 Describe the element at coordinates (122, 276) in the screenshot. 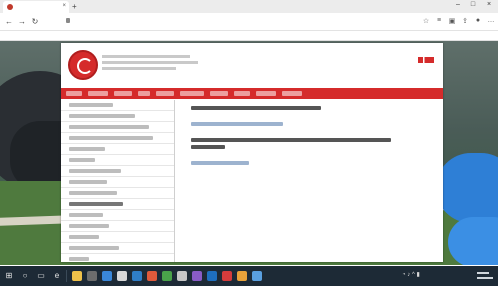

I see `calendar-icon` at that location.